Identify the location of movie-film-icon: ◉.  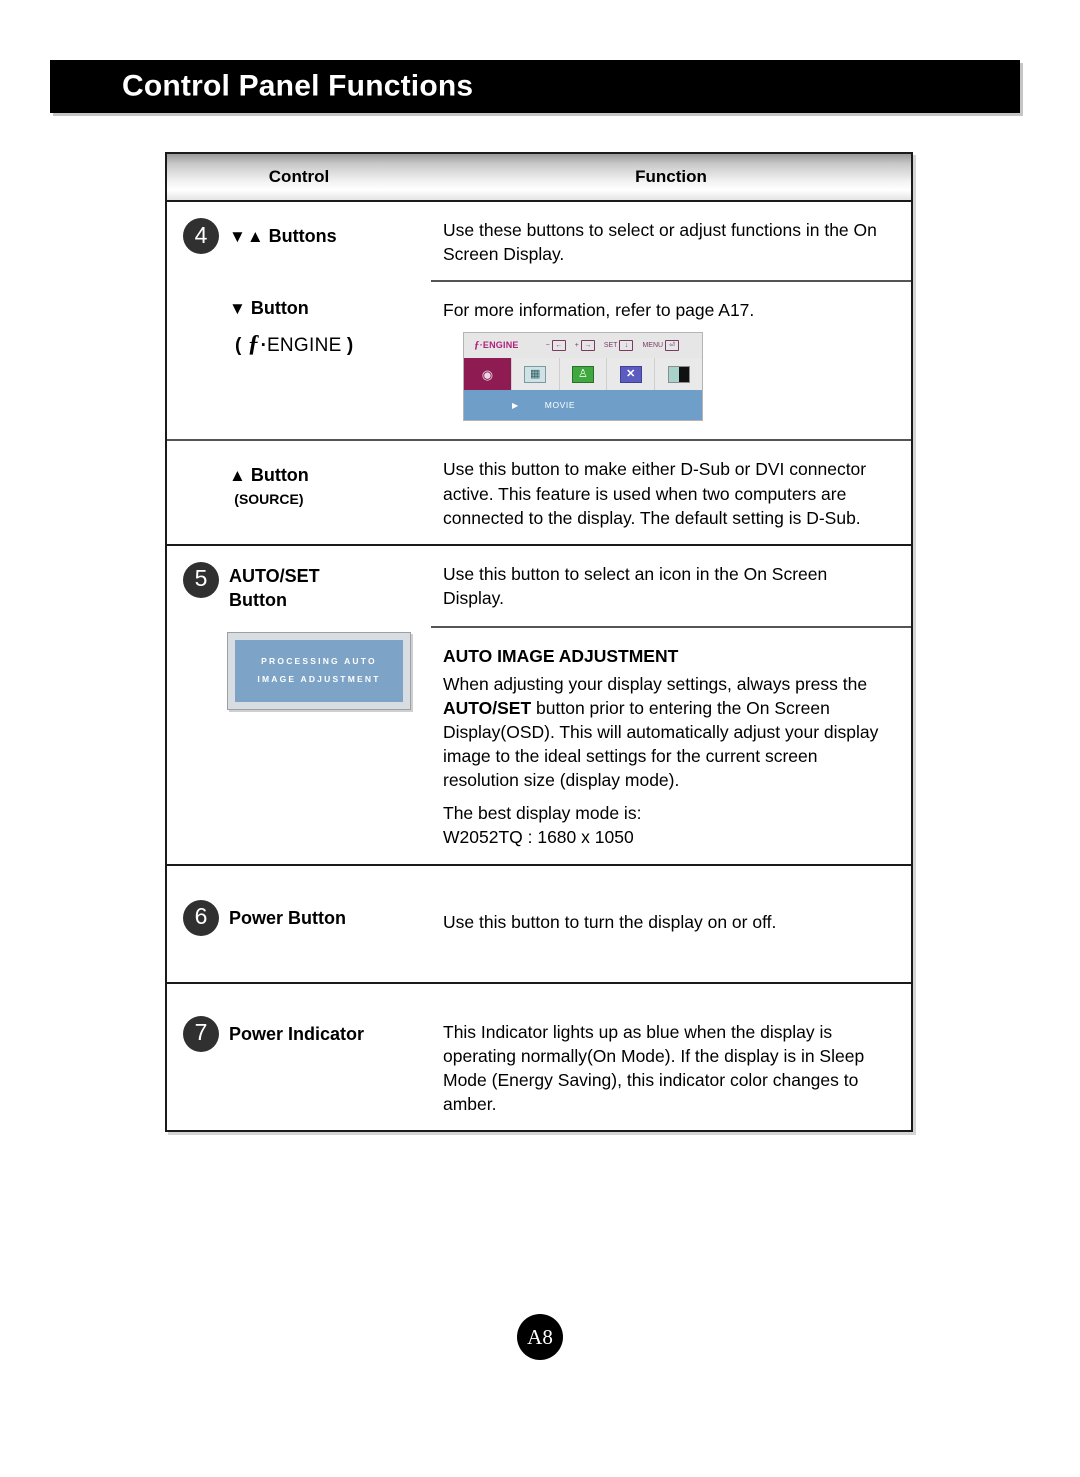
(487, 374).